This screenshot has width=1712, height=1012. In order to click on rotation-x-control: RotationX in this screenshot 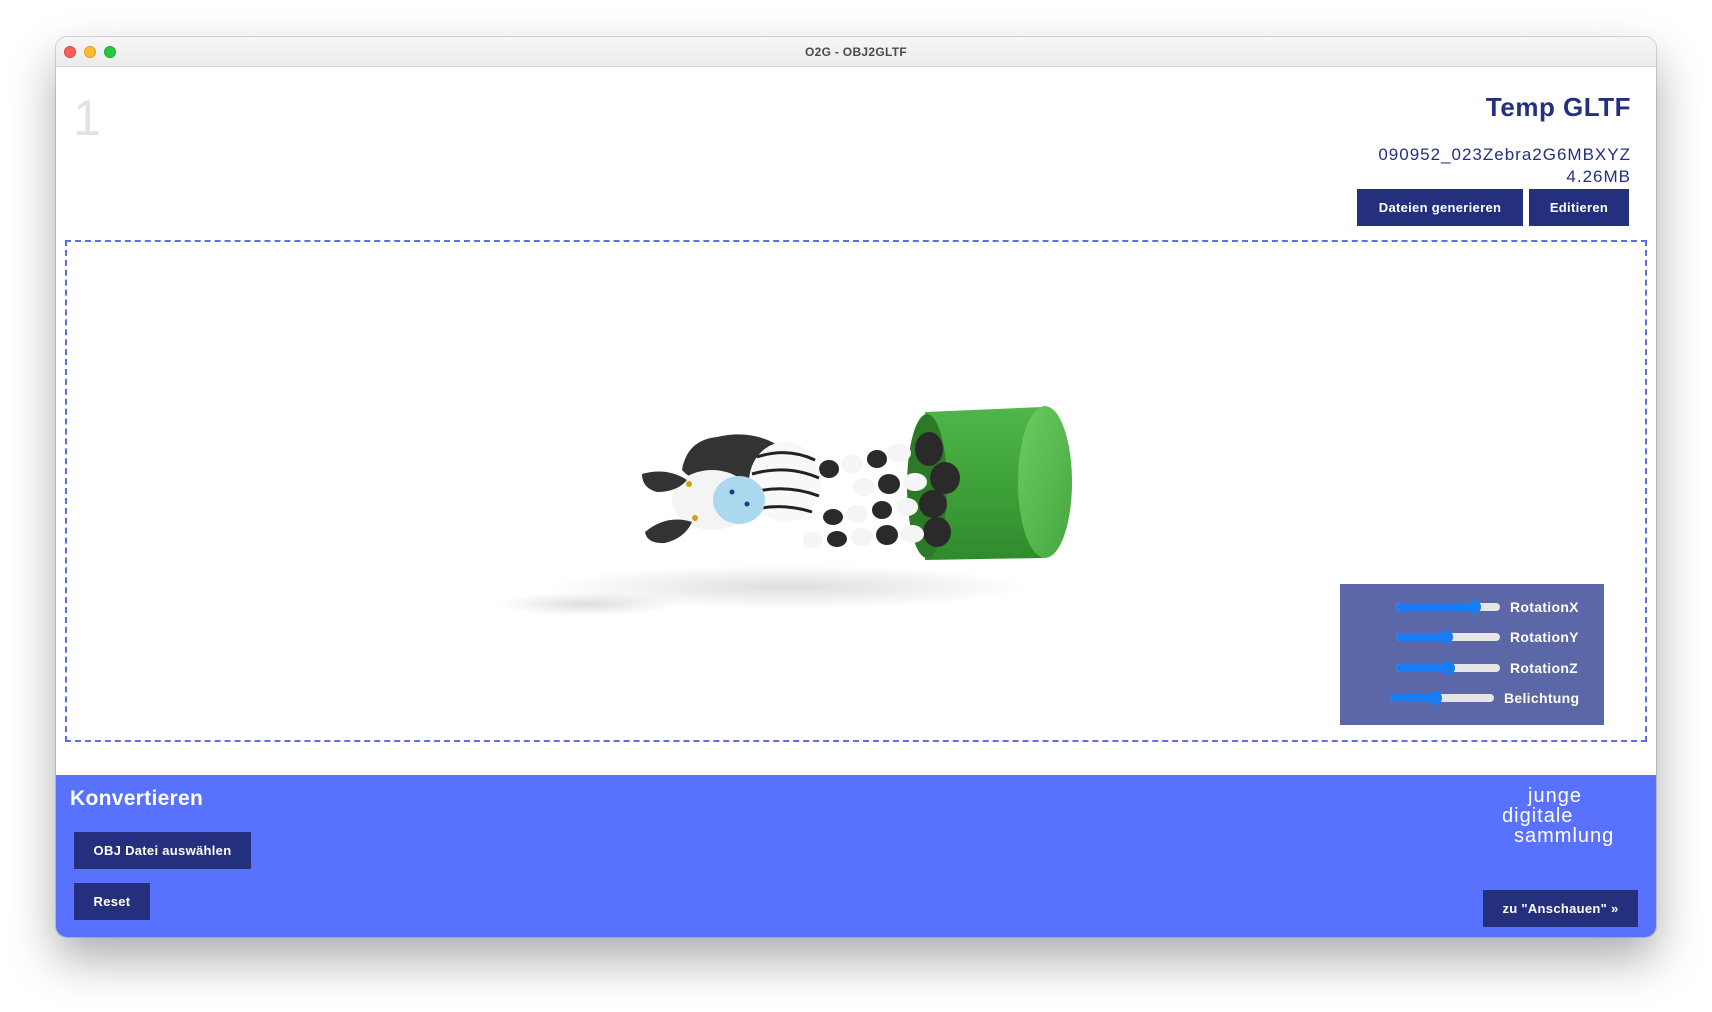, I will do `click(1472, 607)`.